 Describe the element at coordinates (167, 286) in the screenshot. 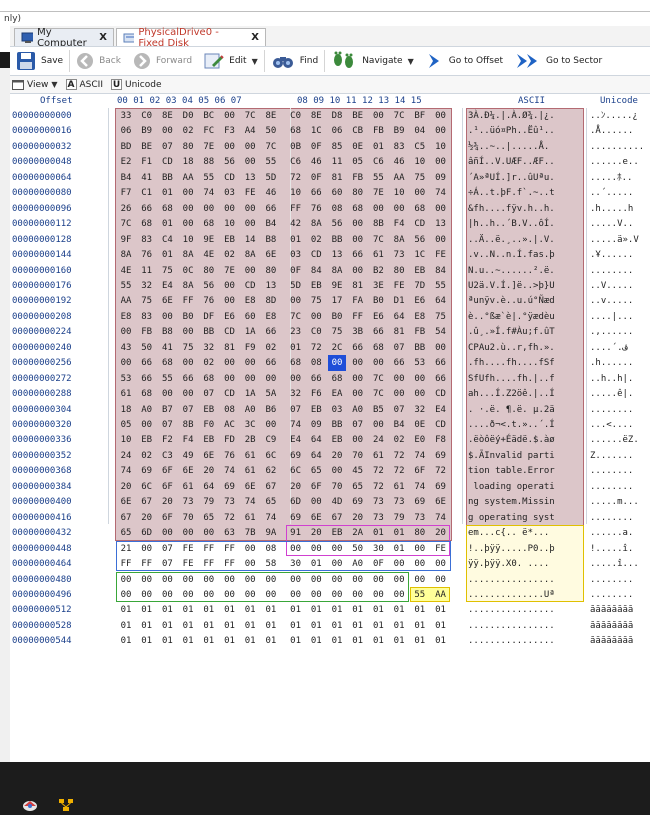

I see `hex-byte: E4` at that location.